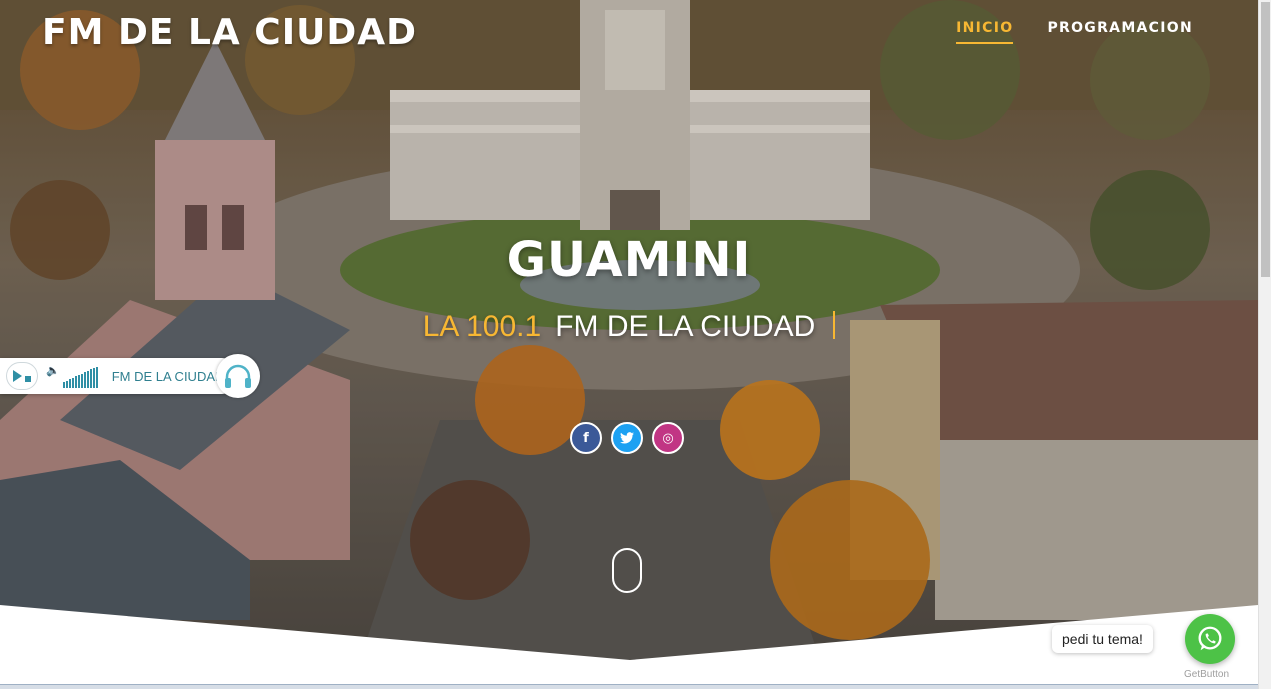  What do you see at coordinates (229, 32) in the screenshot?
I see `site-logo: FM DE LA CIUDAD` at bounding box center [229, 32].